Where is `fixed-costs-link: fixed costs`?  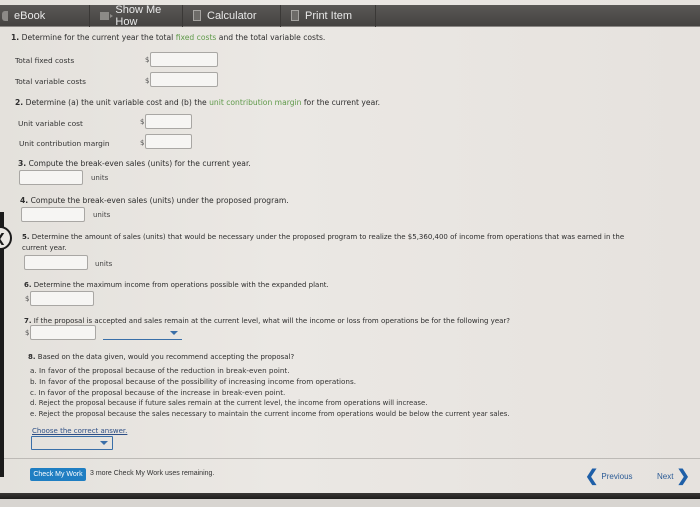 fixed-costs-link: fixed costs is located at coordinates (196, 37).